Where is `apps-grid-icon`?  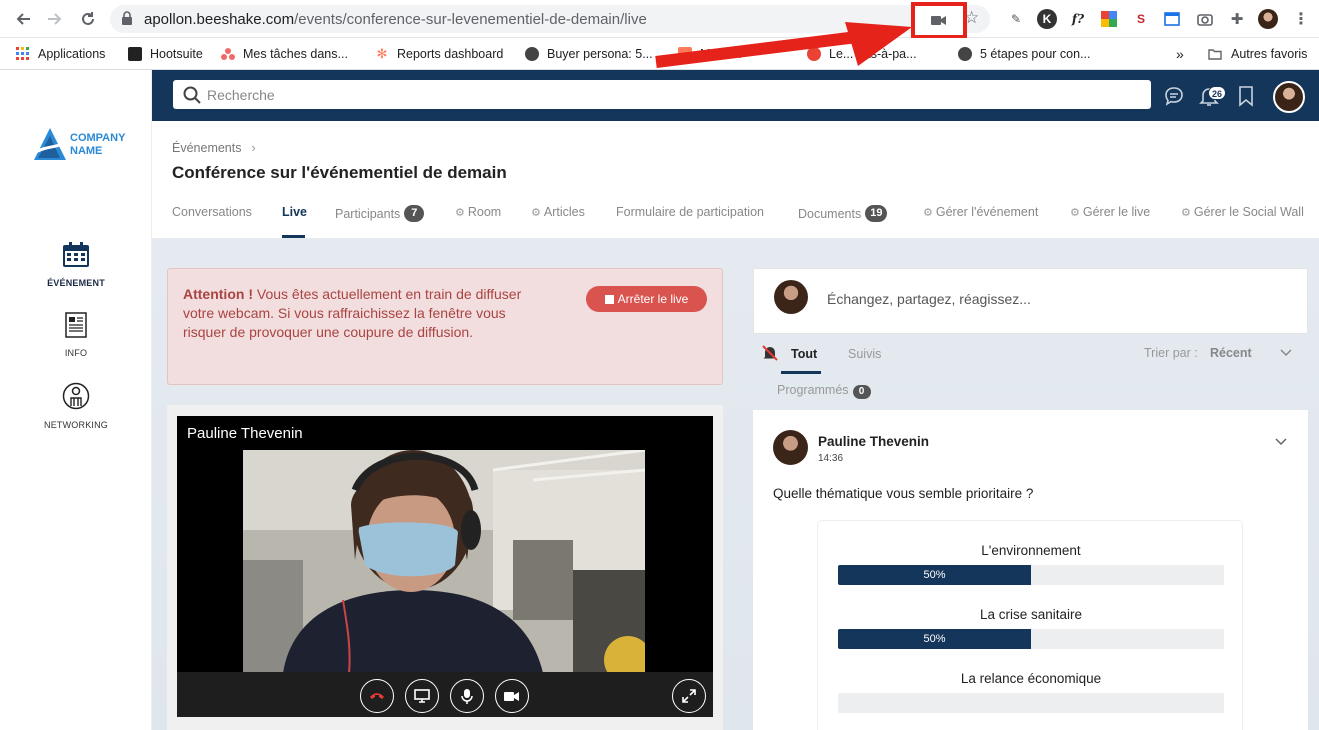 apps-grid-icon is located at coordinates (22, 53).